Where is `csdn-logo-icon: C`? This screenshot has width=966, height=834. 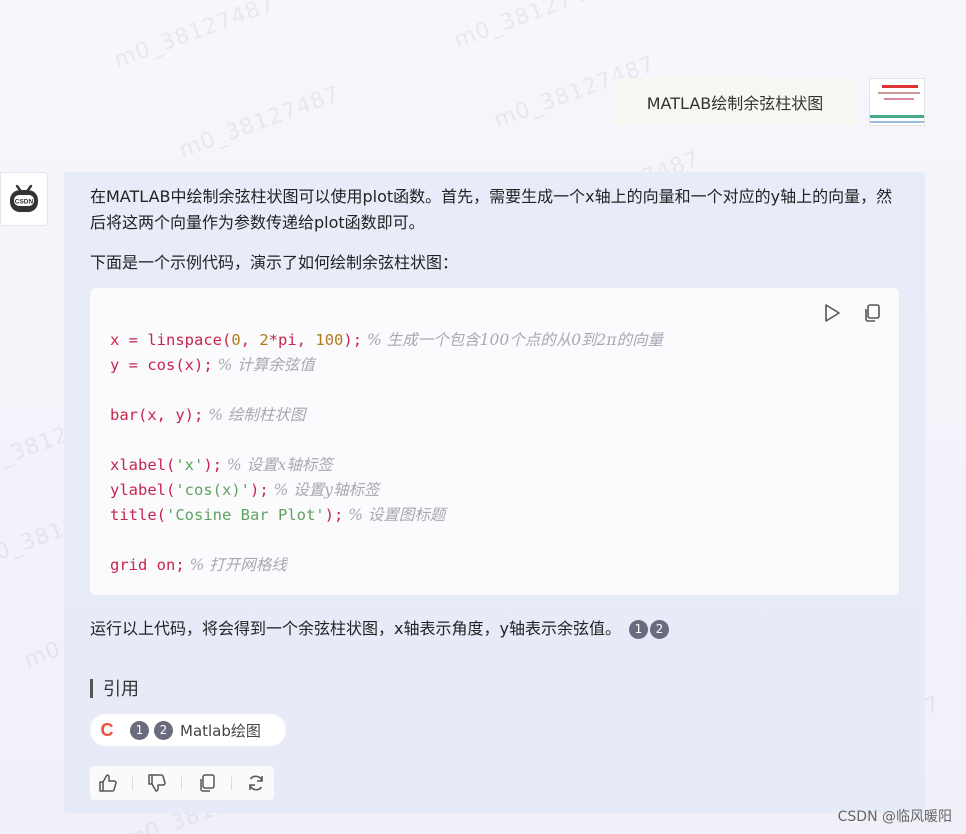 csdn-logo-icon: C is located at coordinates (107, 730).